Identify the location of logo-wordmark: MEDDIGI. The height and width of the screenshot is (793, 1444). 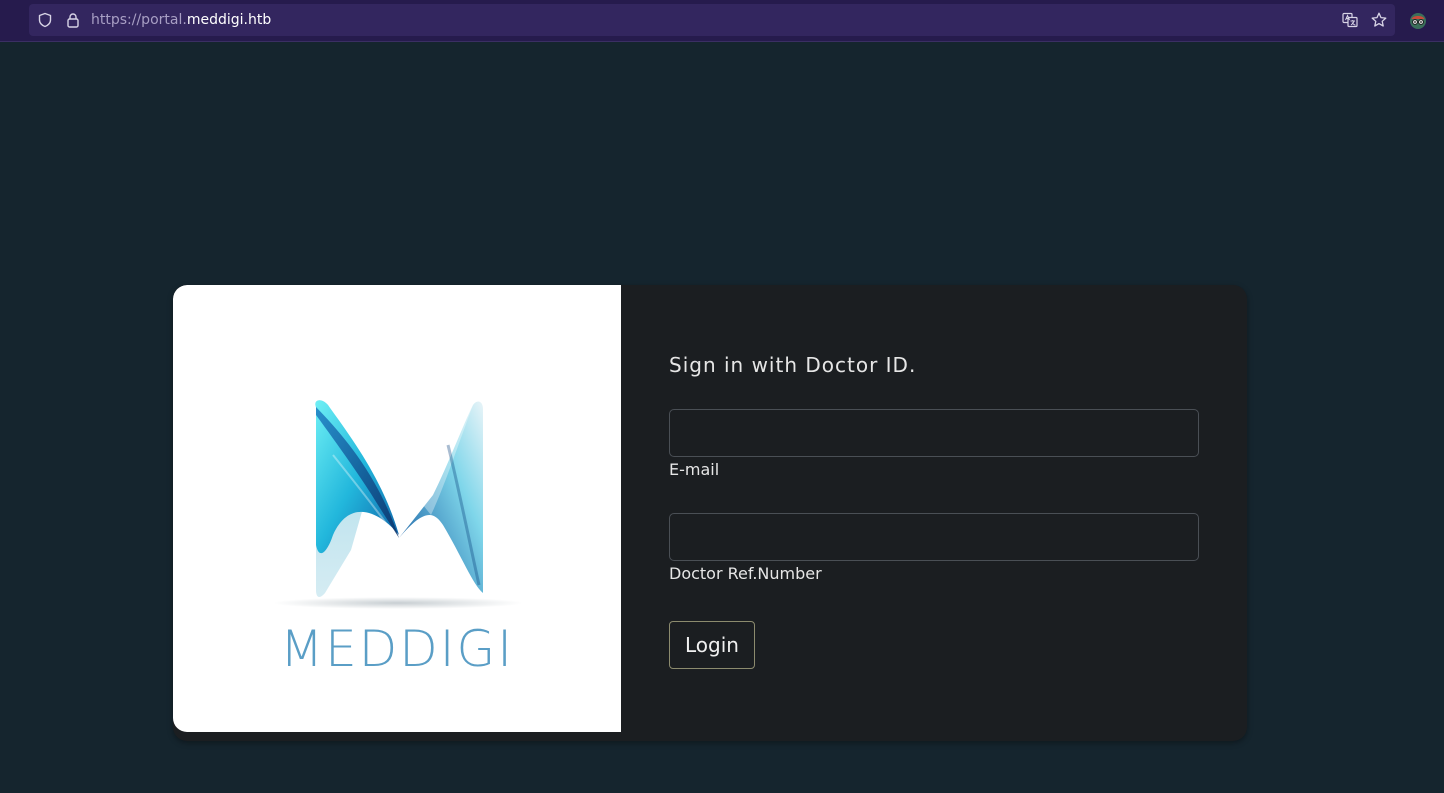
(397, 649).